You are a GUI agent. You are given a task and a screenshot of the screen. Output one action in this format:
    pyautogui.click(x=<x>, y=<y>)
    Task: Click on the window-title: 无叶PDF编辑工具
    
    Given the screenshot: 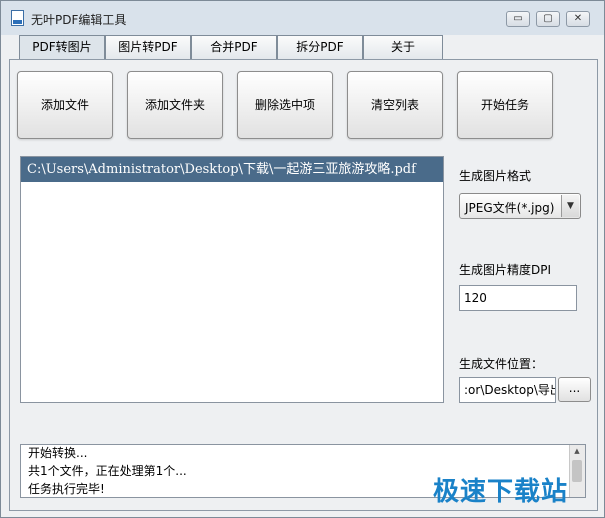 What is the action you would take?
    pyautogui.click(x=79, y=20)
    